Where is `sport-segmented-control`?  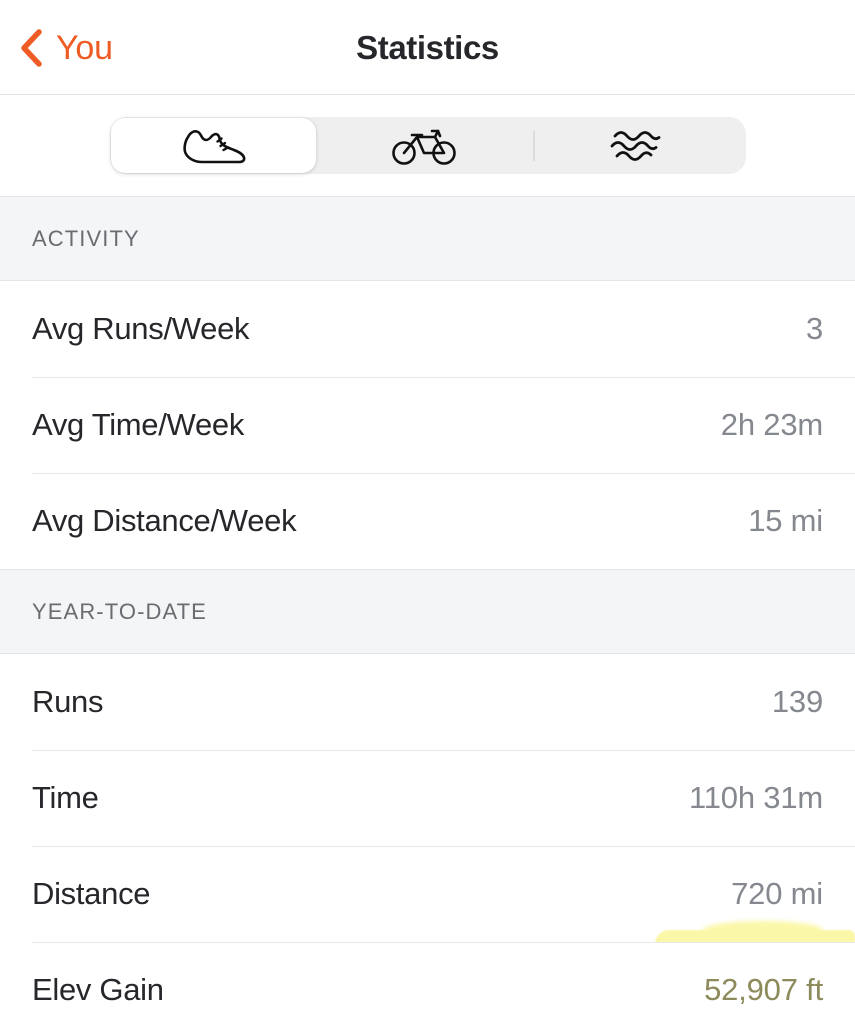
sport-segmented-control is located at coordinates (427, 145).